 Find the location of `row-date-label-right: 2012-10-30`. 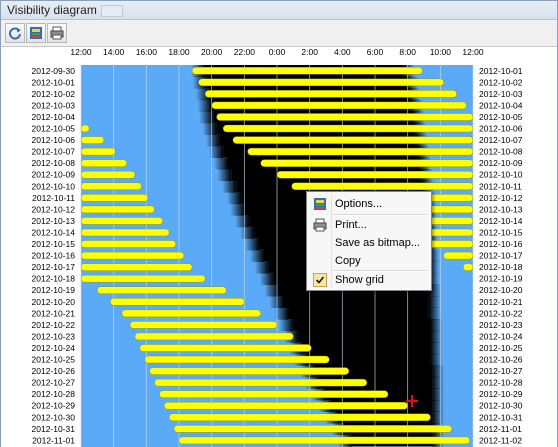

row-date-label-right: 2012-10-30 is located at coordinates (501, 406).